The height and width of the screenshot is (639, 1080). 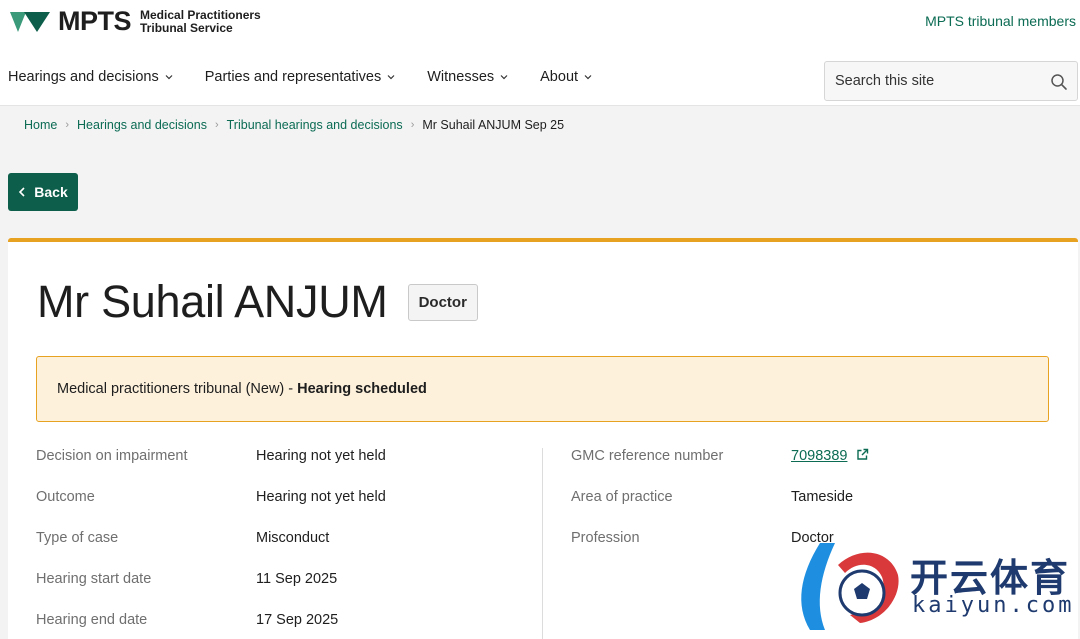 I want to click on title-row: Mr Suhail ANJUM Doctor, so click(x=257, y=302).